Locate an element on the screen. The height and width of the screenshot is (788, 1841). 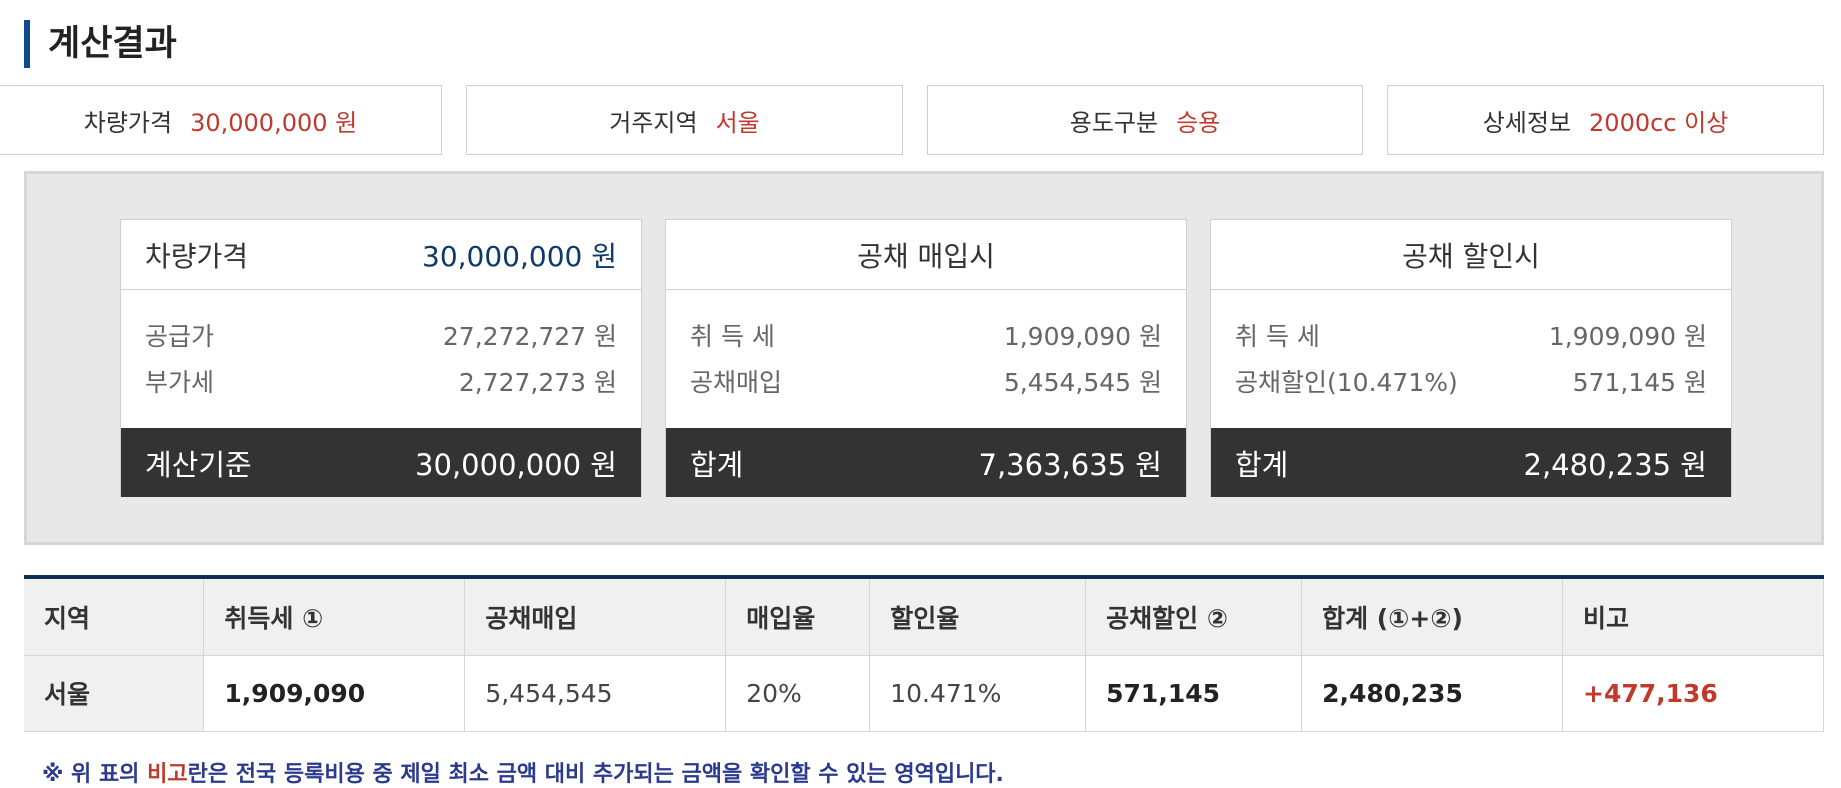
line-value: 27,272,727 원 is located at coordinates (529, 336).